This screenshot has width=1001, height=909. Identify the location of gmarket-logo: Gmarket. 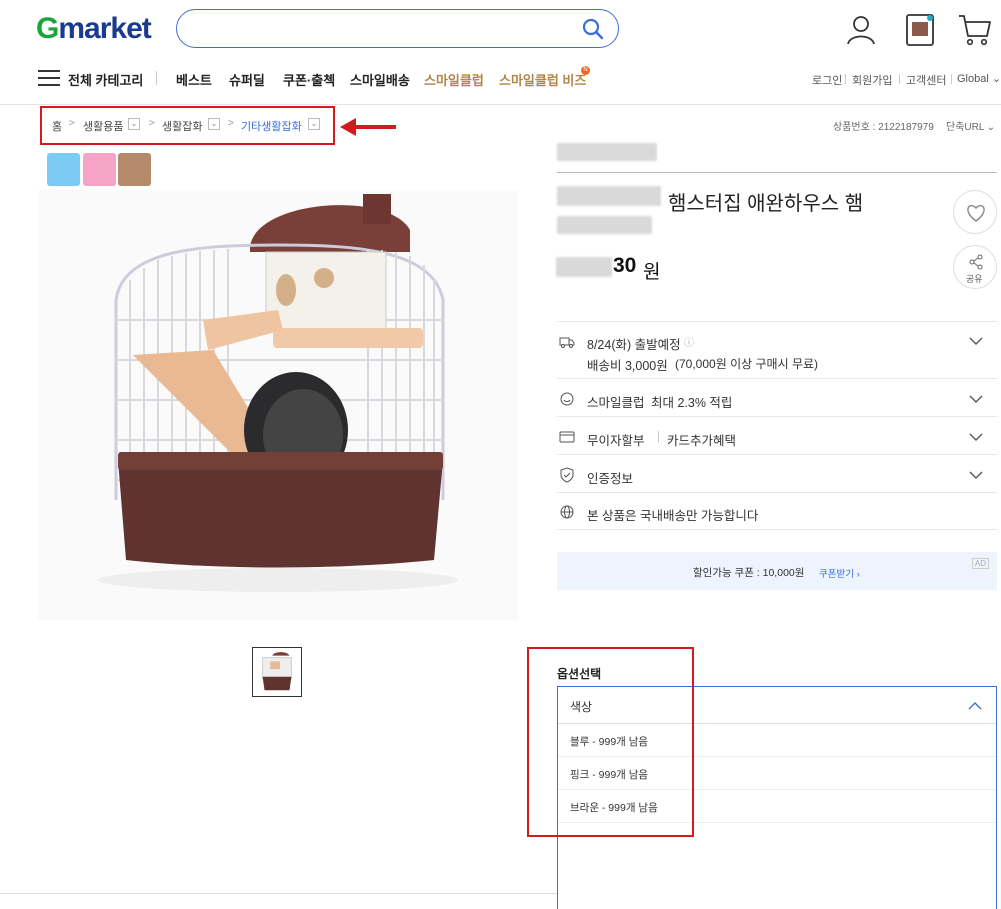
(94, 29).